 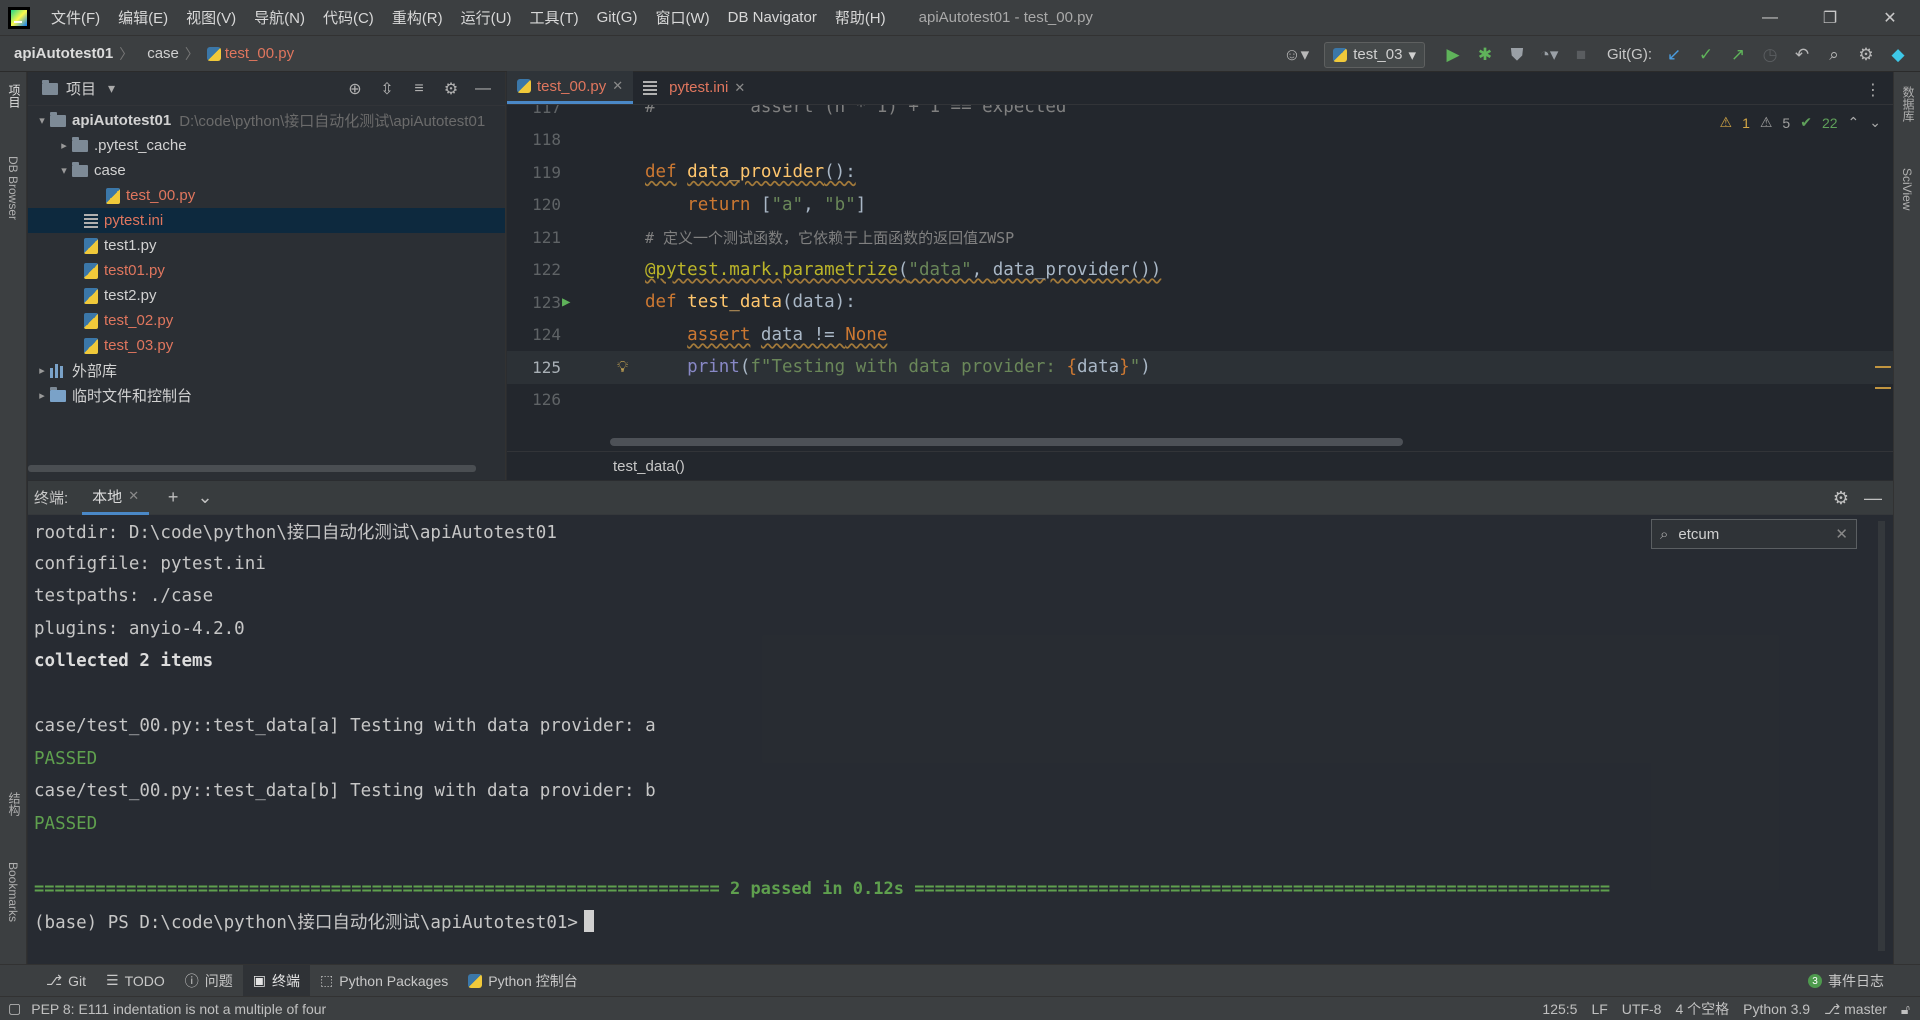 What do you see at coordinates (1907, 189) in the screenshot?
I see `sciview-tool-button: SciView` at bounding box center [1907, 189].